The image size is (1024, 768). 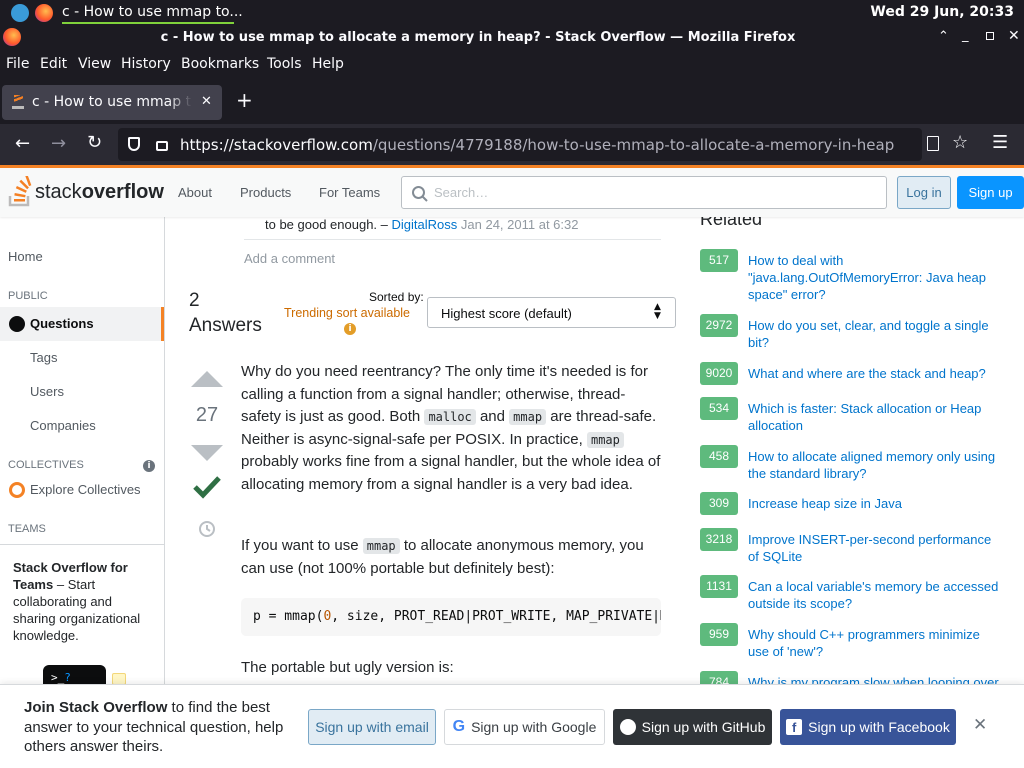 What do you see at coordinates (719, 456) in the screenshot?
I see `related-score: 458` at bounding box center [719, 456].